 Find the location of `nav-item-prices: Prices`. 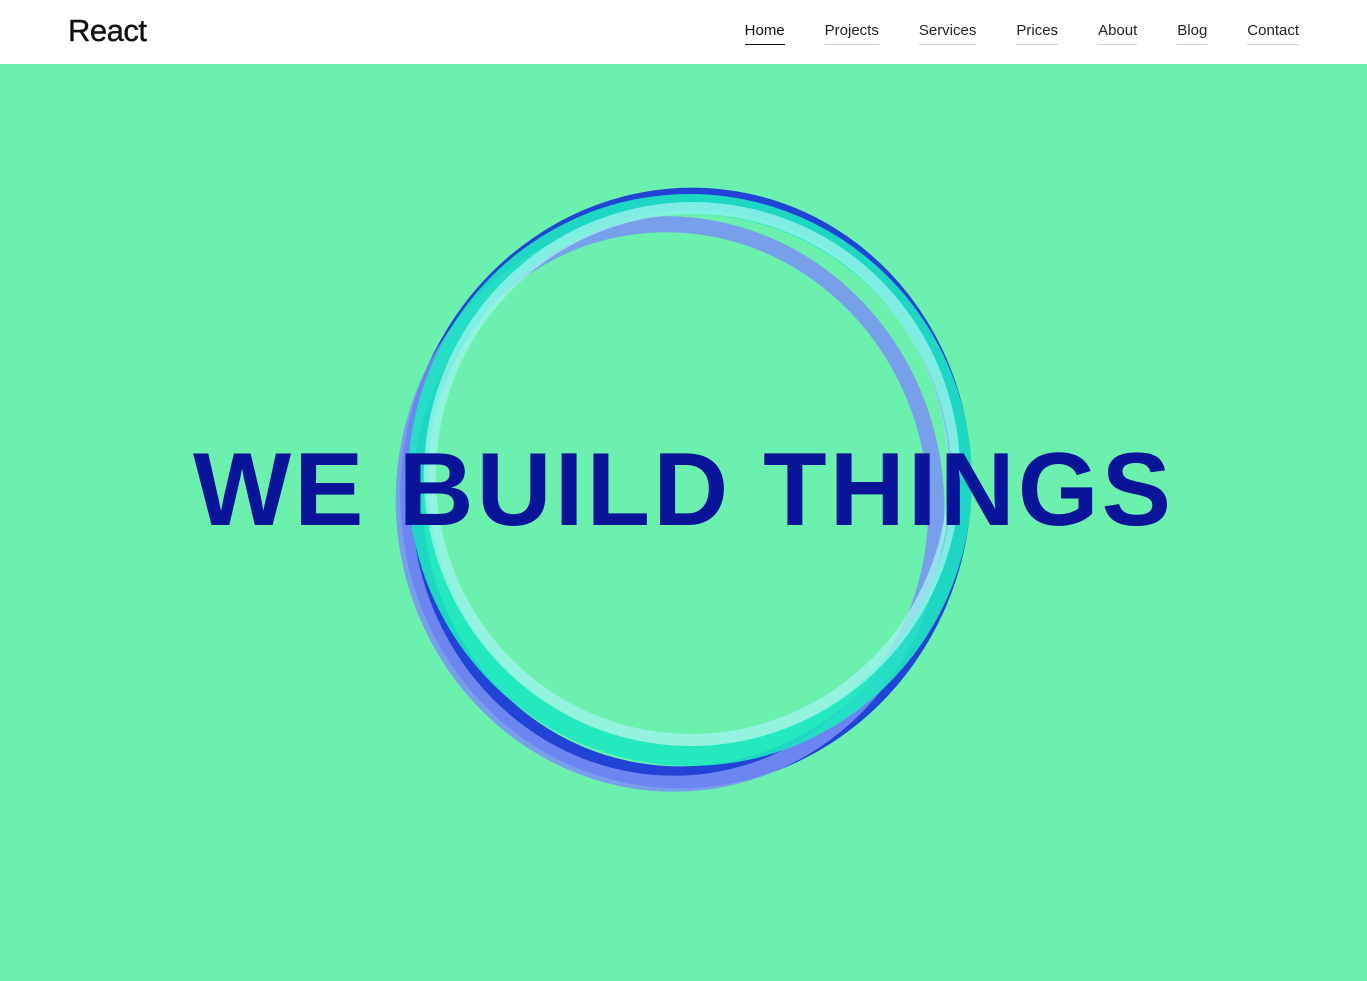

nav-item-prices: Prices is located at coordinates (1037, 33).